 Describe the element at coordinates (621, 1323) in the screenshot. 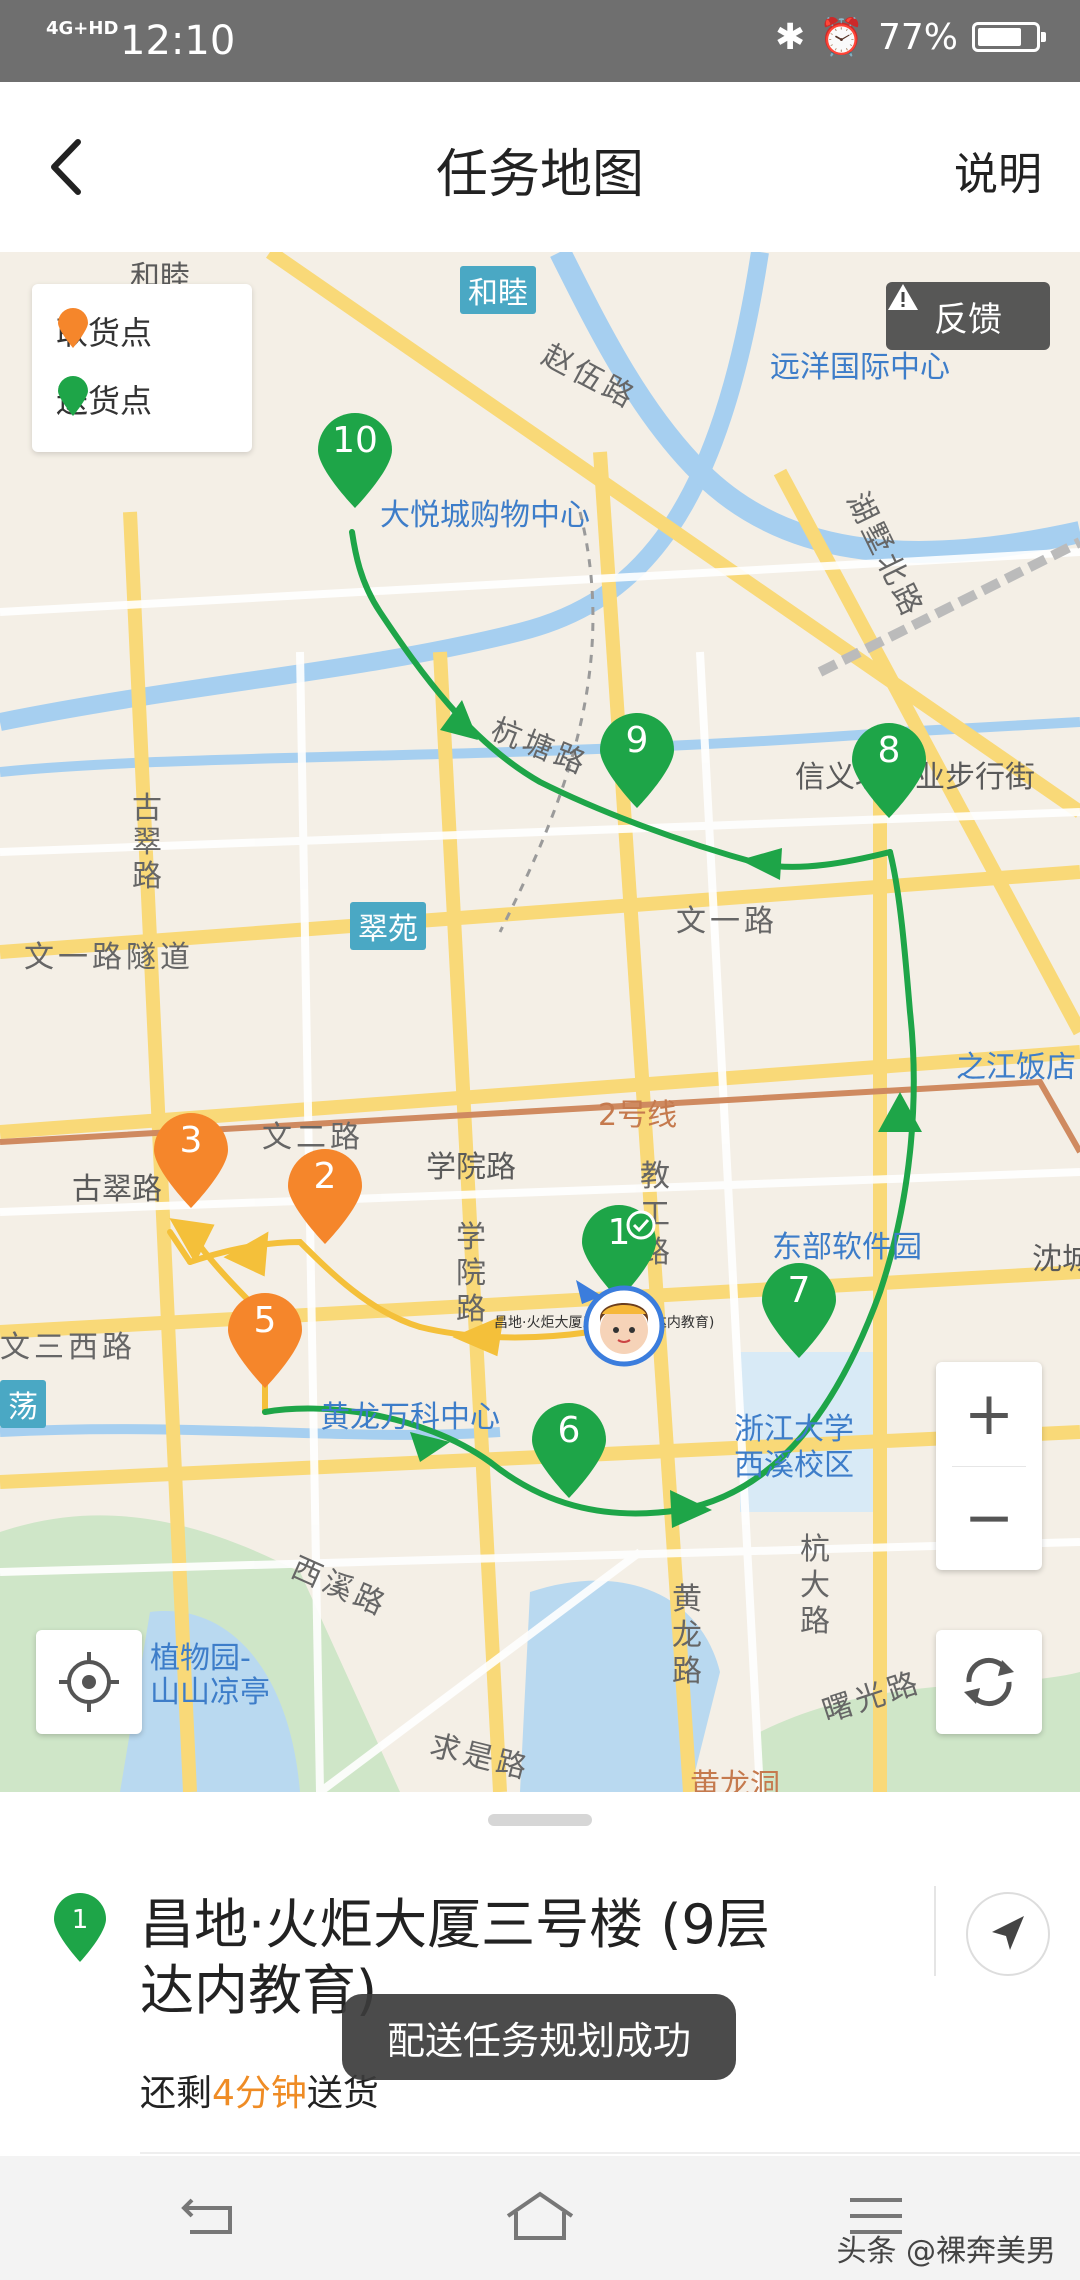

I see `courier-avatar-icon` at that location.